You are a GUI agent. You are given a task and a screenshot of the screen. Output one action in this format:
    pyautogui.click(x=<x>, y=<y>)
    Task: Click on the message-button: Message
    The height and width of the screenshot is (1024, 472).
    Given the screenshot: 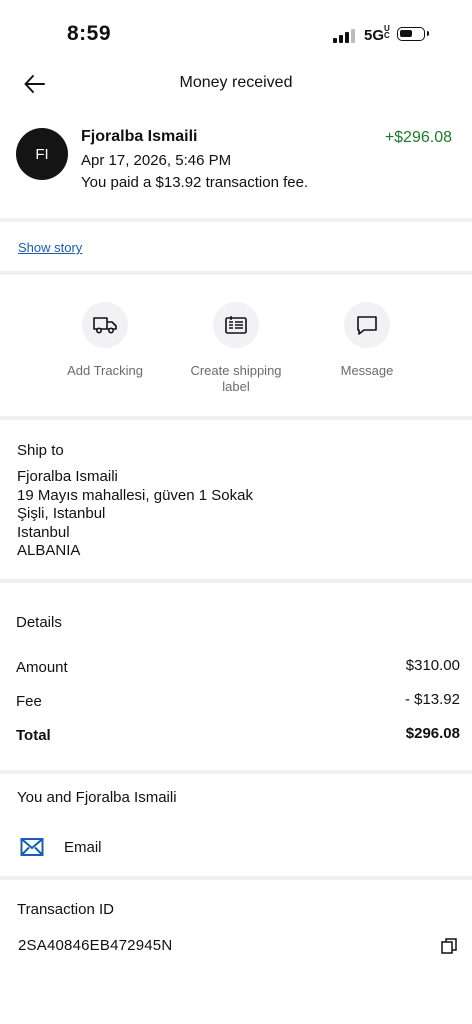 What is the action you would take?
    pyautogui.click(x=367, y=340)
    